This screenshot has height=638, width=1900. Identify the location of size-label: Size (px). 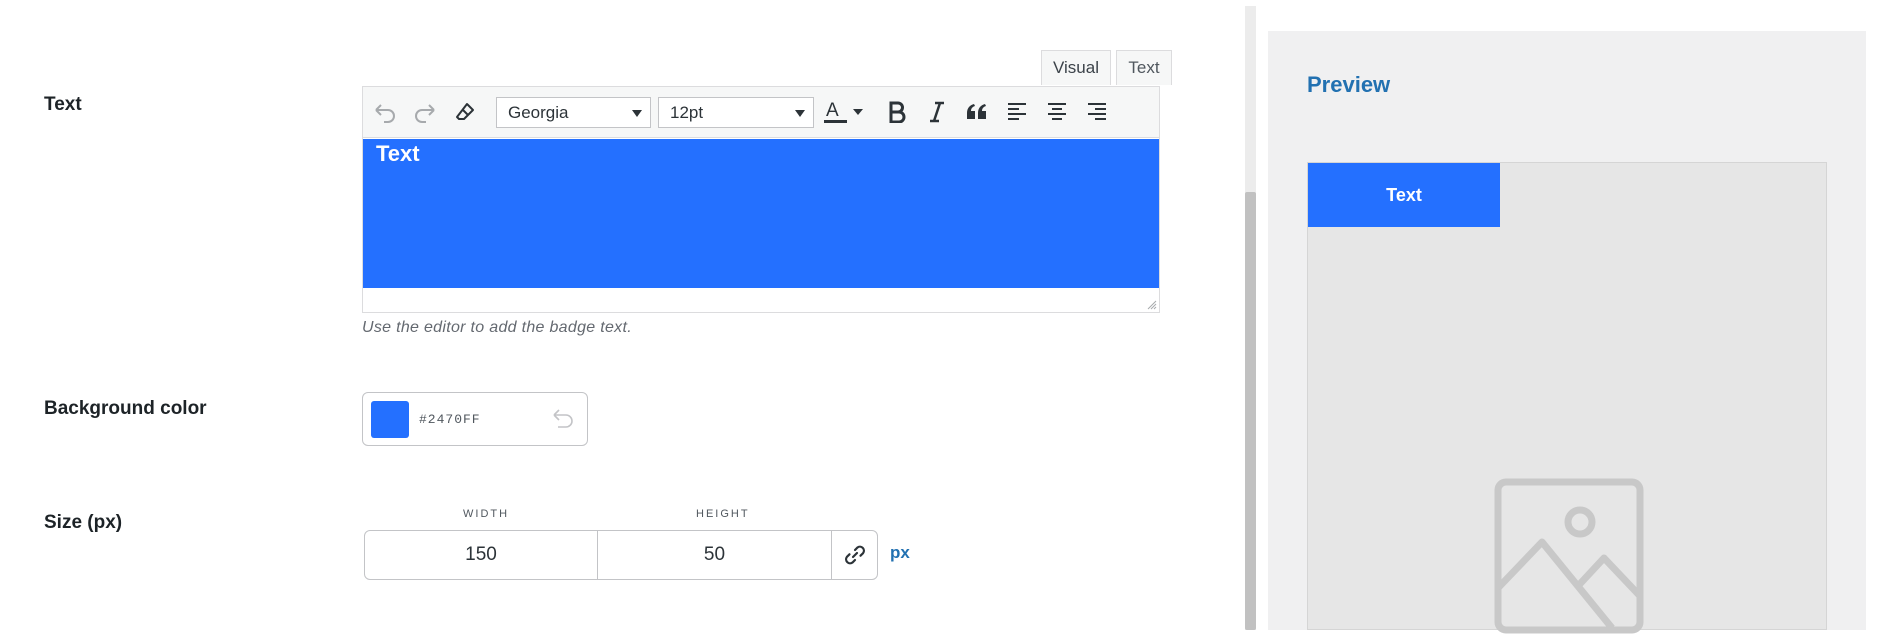
(83, 522).